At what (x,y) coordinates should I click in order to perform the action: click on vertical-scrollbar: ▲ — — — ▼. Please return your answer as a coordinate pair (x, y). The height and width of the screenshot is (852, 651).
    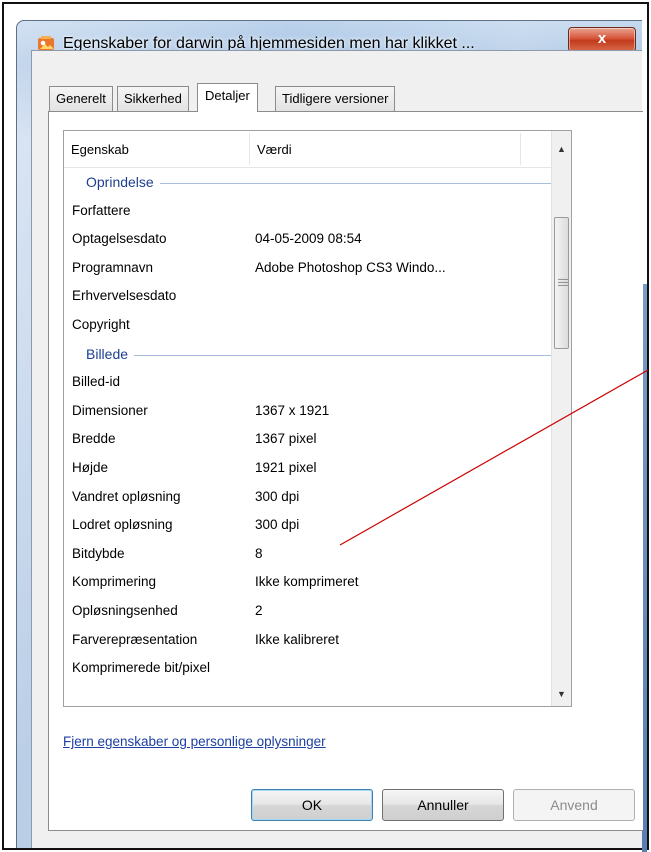
    Looking at the image, I should click on (561, 418).